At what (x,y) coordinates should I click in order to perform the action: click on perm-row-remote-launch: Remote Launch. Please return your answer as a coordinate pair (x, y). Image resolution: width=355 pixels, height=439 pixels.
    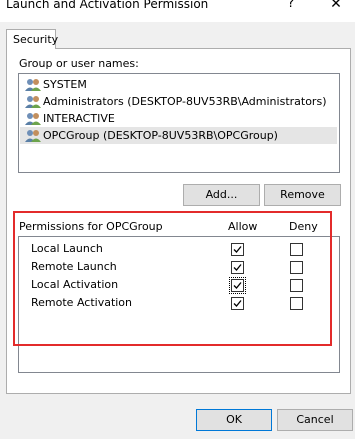
    Looking at the image, I should click on (179, 268).